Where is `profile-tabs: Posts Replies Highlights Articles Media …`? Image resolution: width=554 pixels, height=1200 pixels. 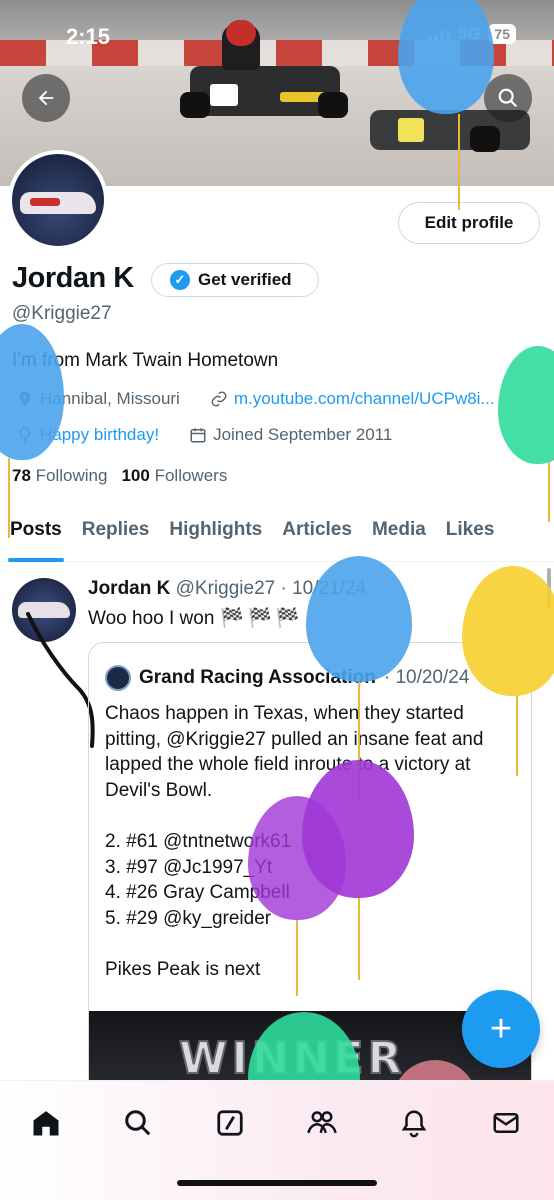
profile-tabs: Posts Replies Highlights Articles Media … is located at coordinates (277, 535).